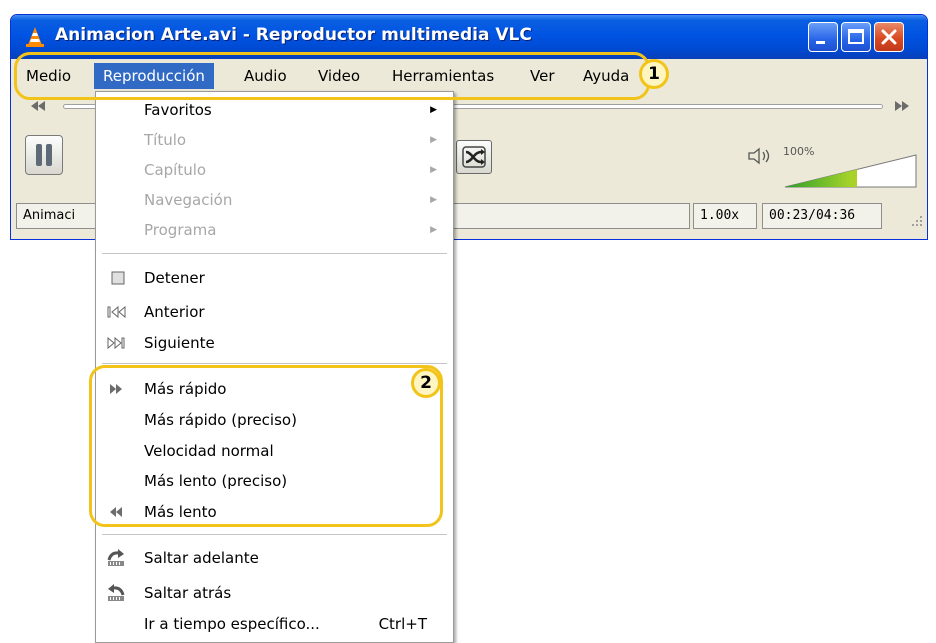 Image resolution: width=936 pixels, height=643 pixels. I want to click on close-icon, so click(889, 37).